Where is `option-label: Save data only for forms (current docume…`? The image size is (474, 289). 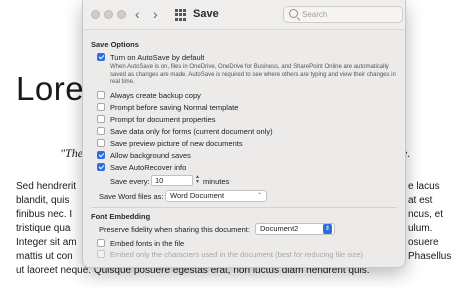
option-label: Save data only for forms (current docume… is located at coordinates (191, 131).